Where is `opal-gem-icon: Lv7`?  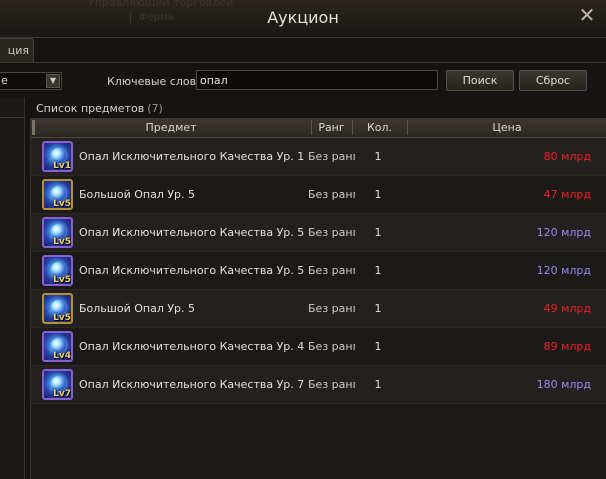
opal-gem-icon: Lv7 is located at coordinates (57, 384).